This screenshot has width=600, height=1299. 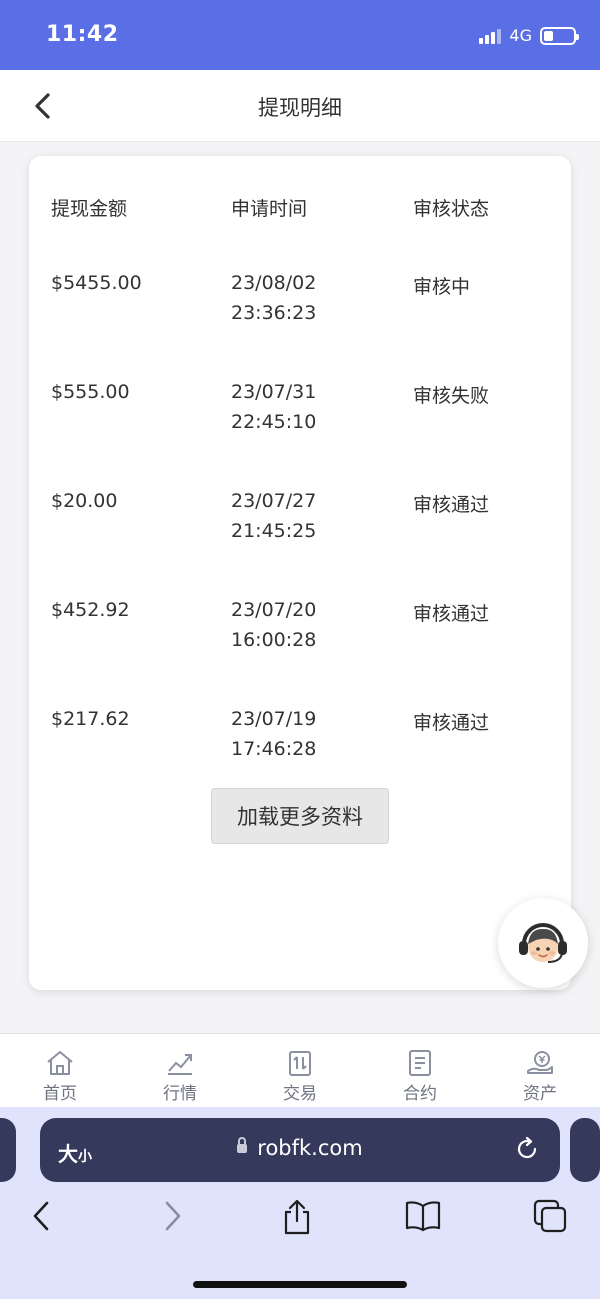 I want to click on contract-icon, so click(x=420, y=1063).